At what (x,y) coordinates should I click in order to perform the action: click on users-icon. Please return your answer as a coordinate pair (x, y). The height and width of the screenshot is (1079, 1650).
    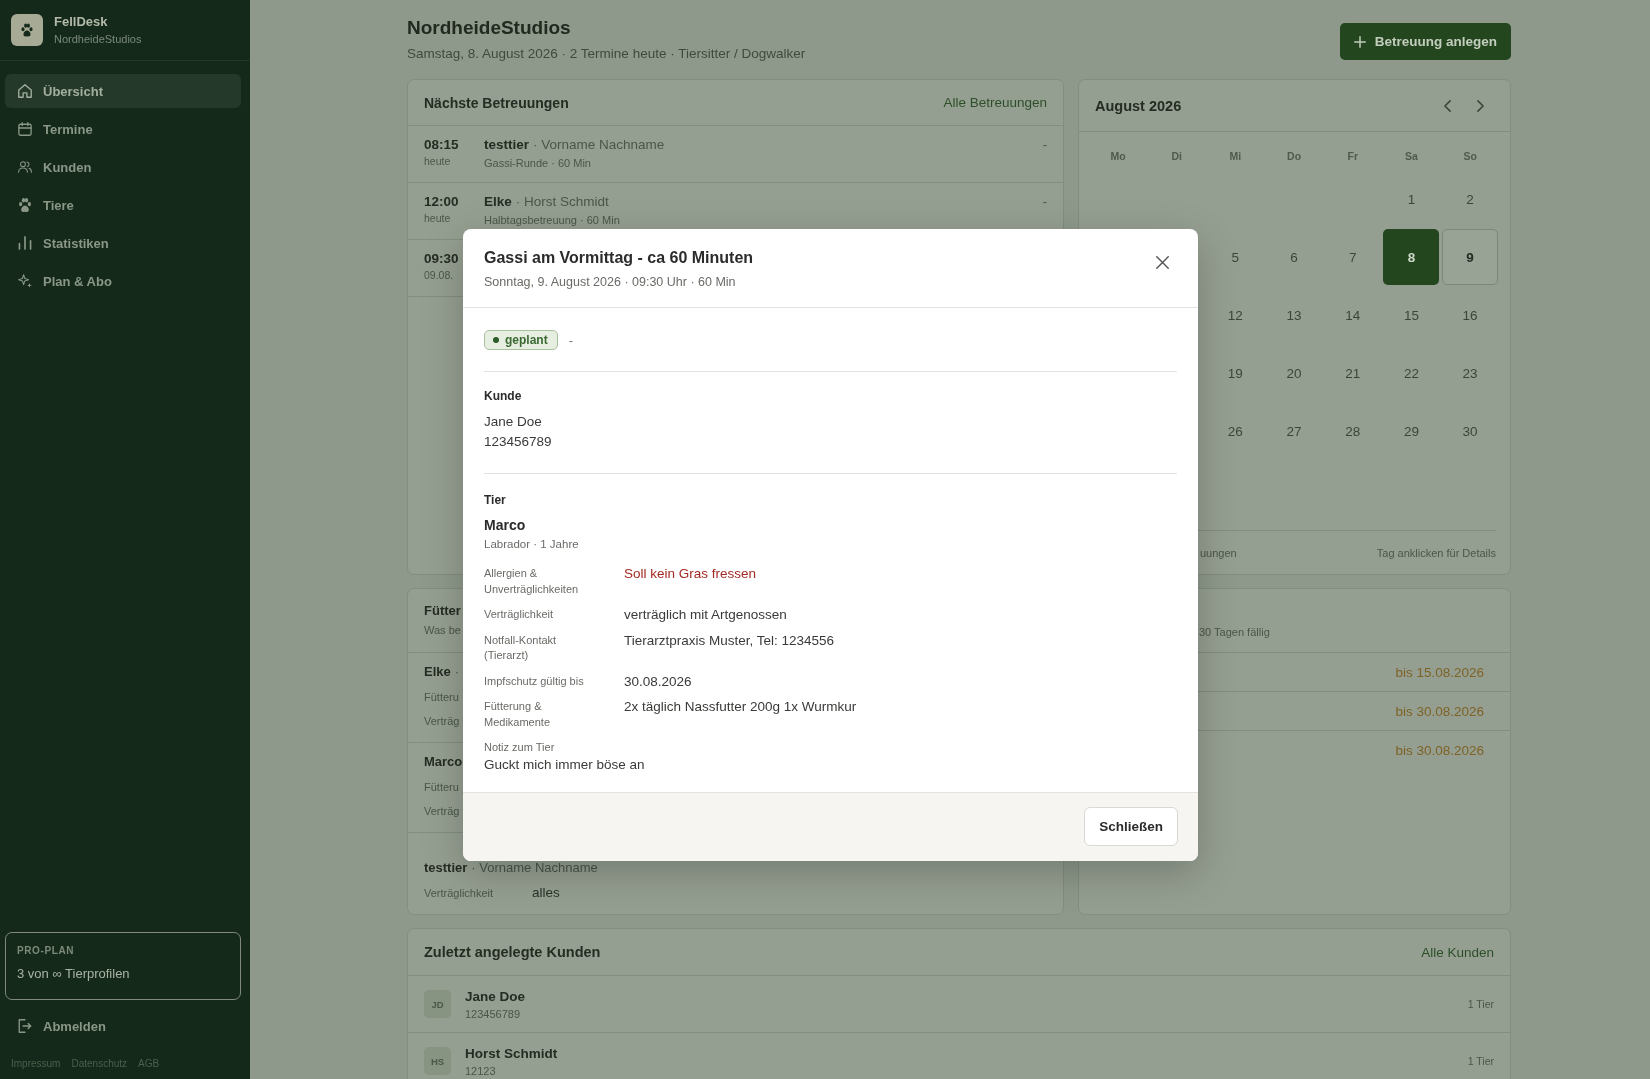
    Looking at the image, I should click on (25, 167).